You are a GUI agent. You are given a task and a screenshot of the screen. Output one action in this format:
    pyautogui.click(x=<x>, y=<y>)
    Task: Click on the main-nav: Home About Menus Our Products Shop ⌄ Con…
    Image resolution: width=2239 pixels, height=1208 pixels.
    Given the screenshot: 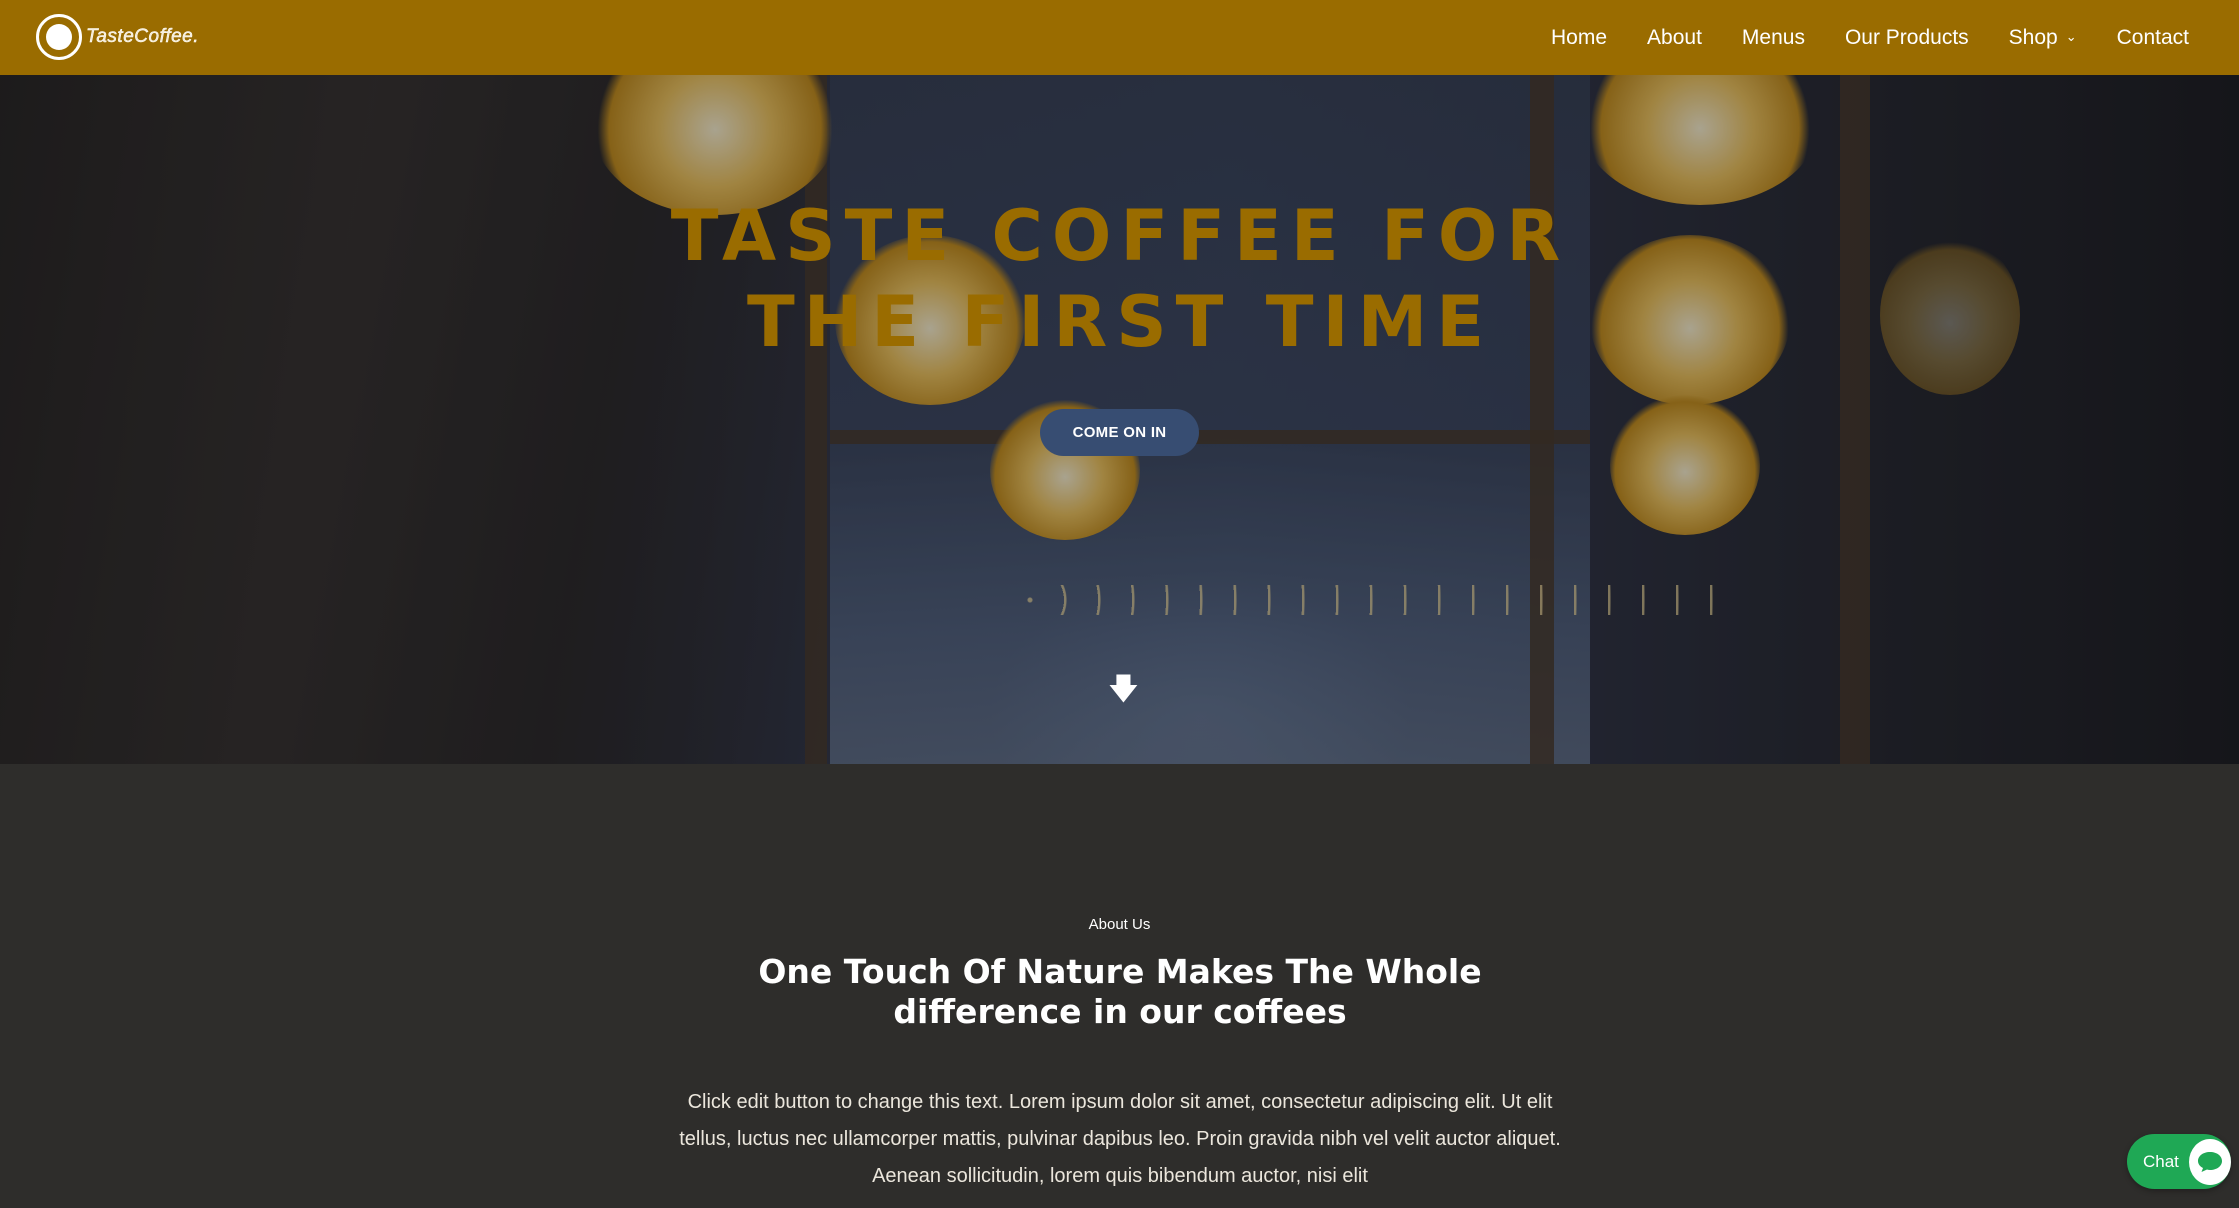 What is the action you would take?
    pyautogui.click(x=1870, y=37)
    